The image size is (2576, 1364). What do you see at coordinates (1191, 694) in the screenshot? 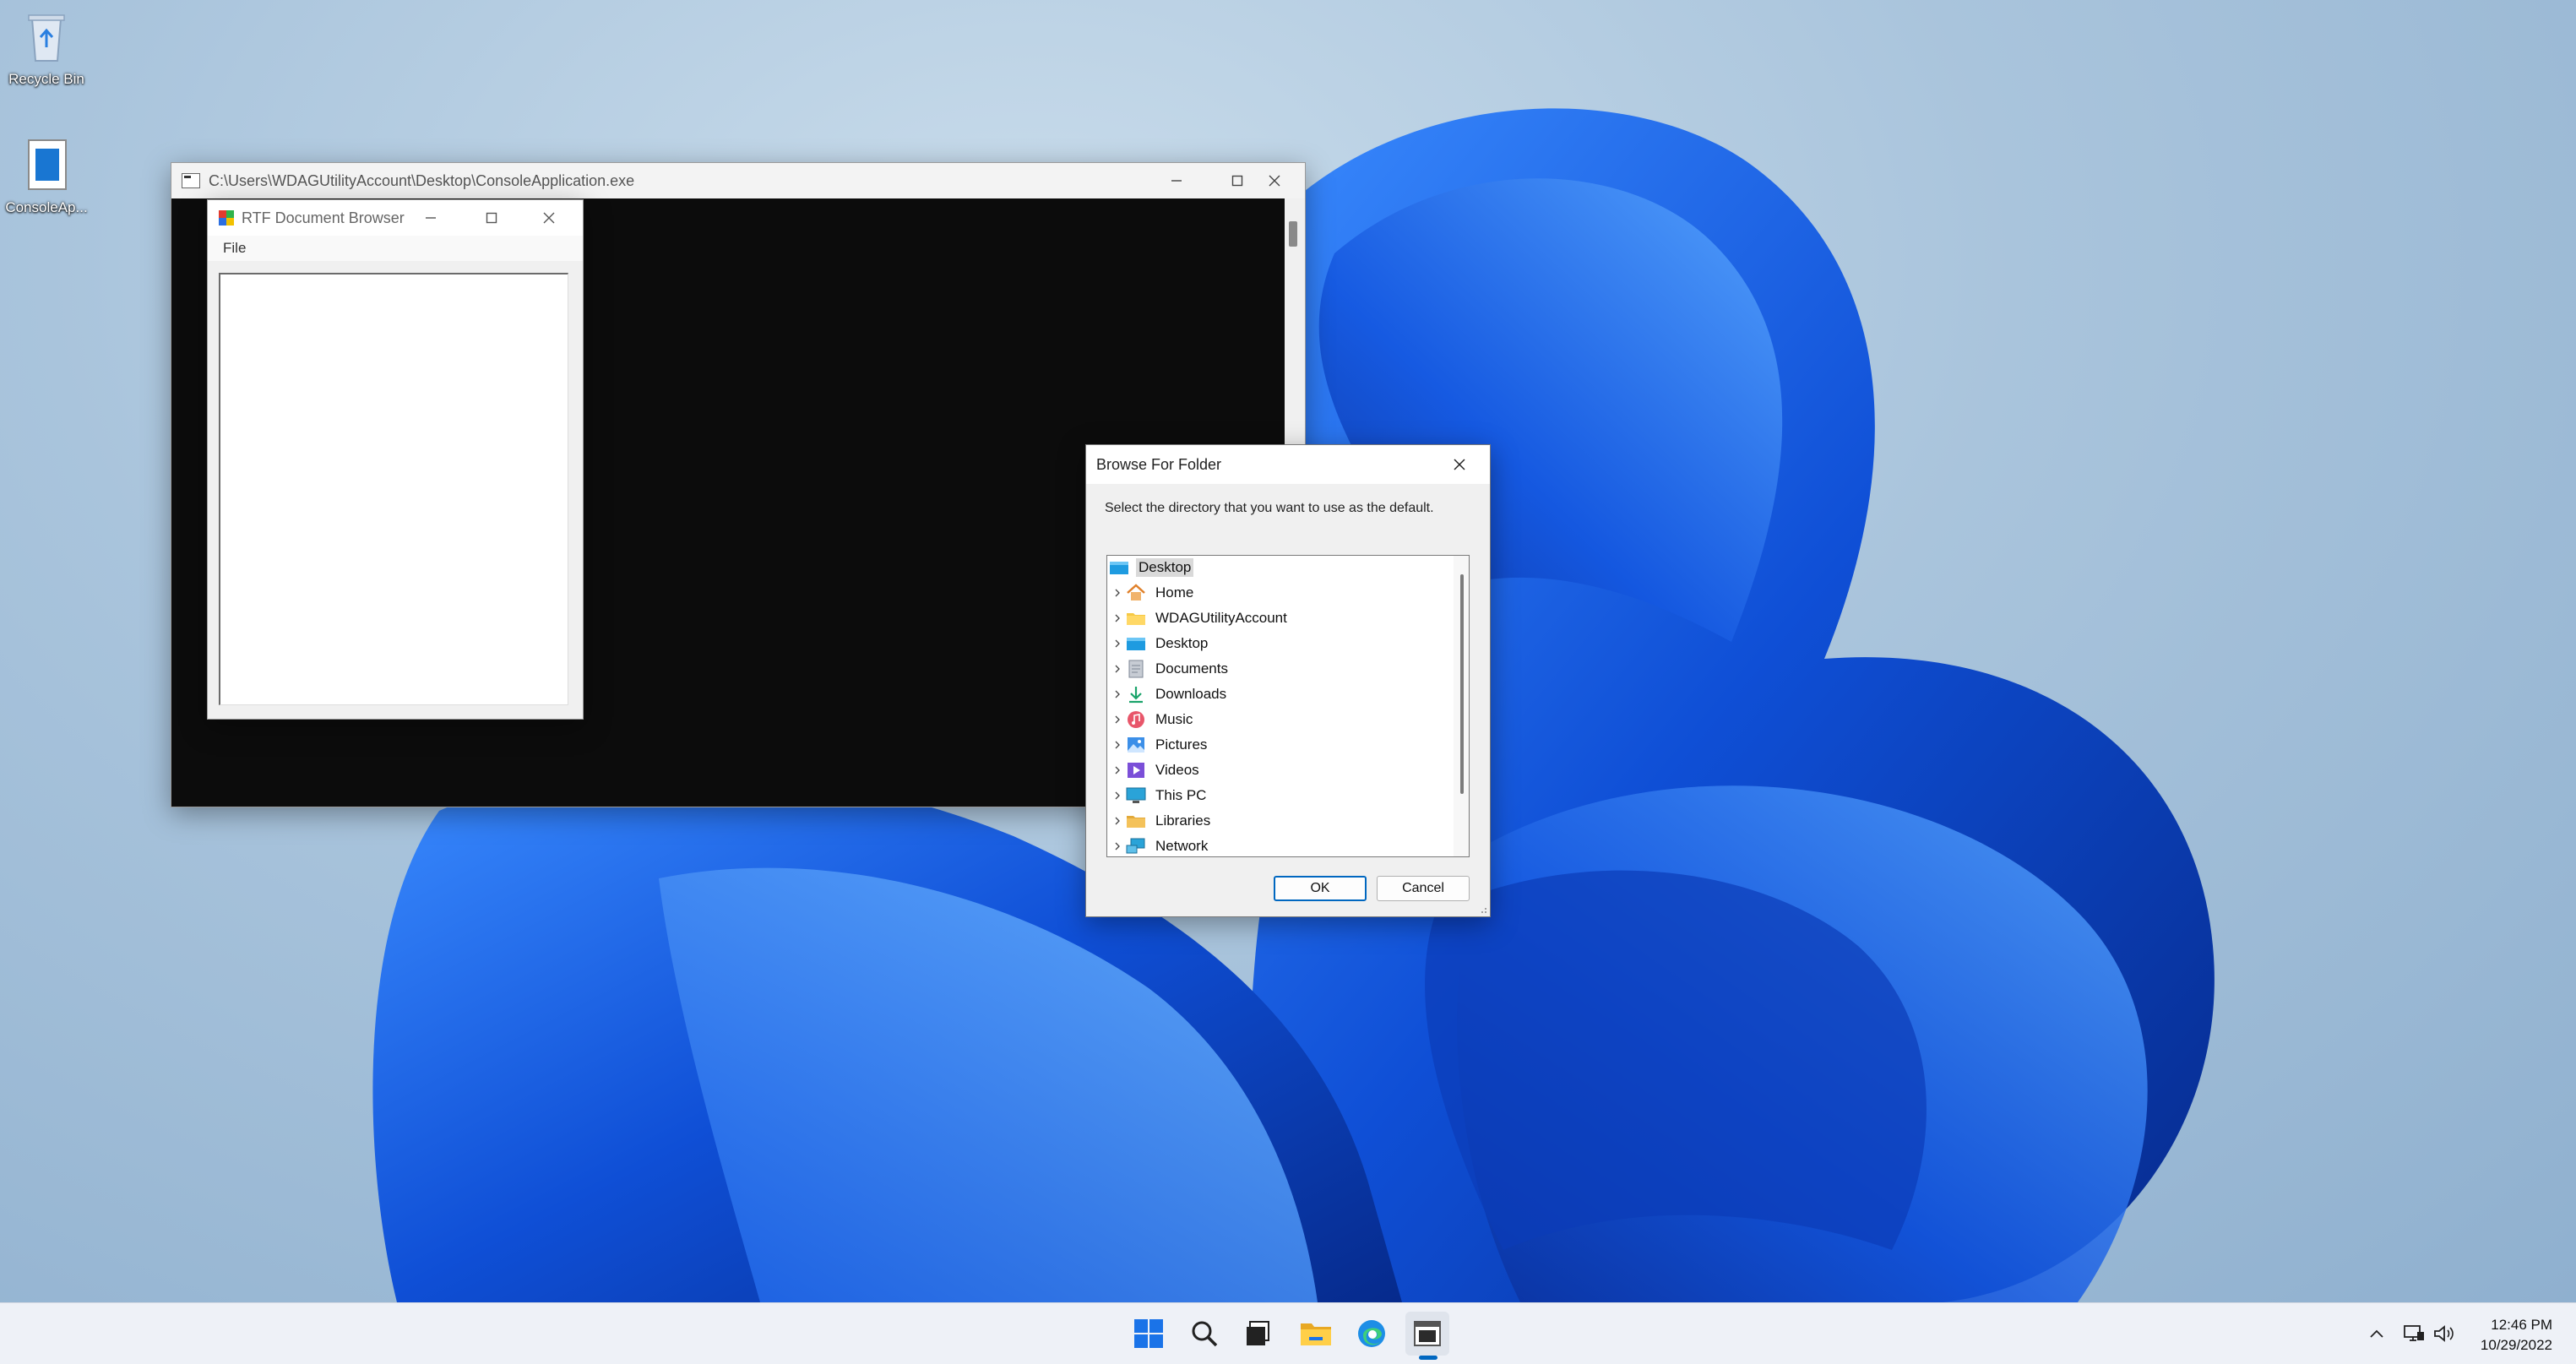
I see `tree-item-label: Downloads` at bounding box center [1191, 694].